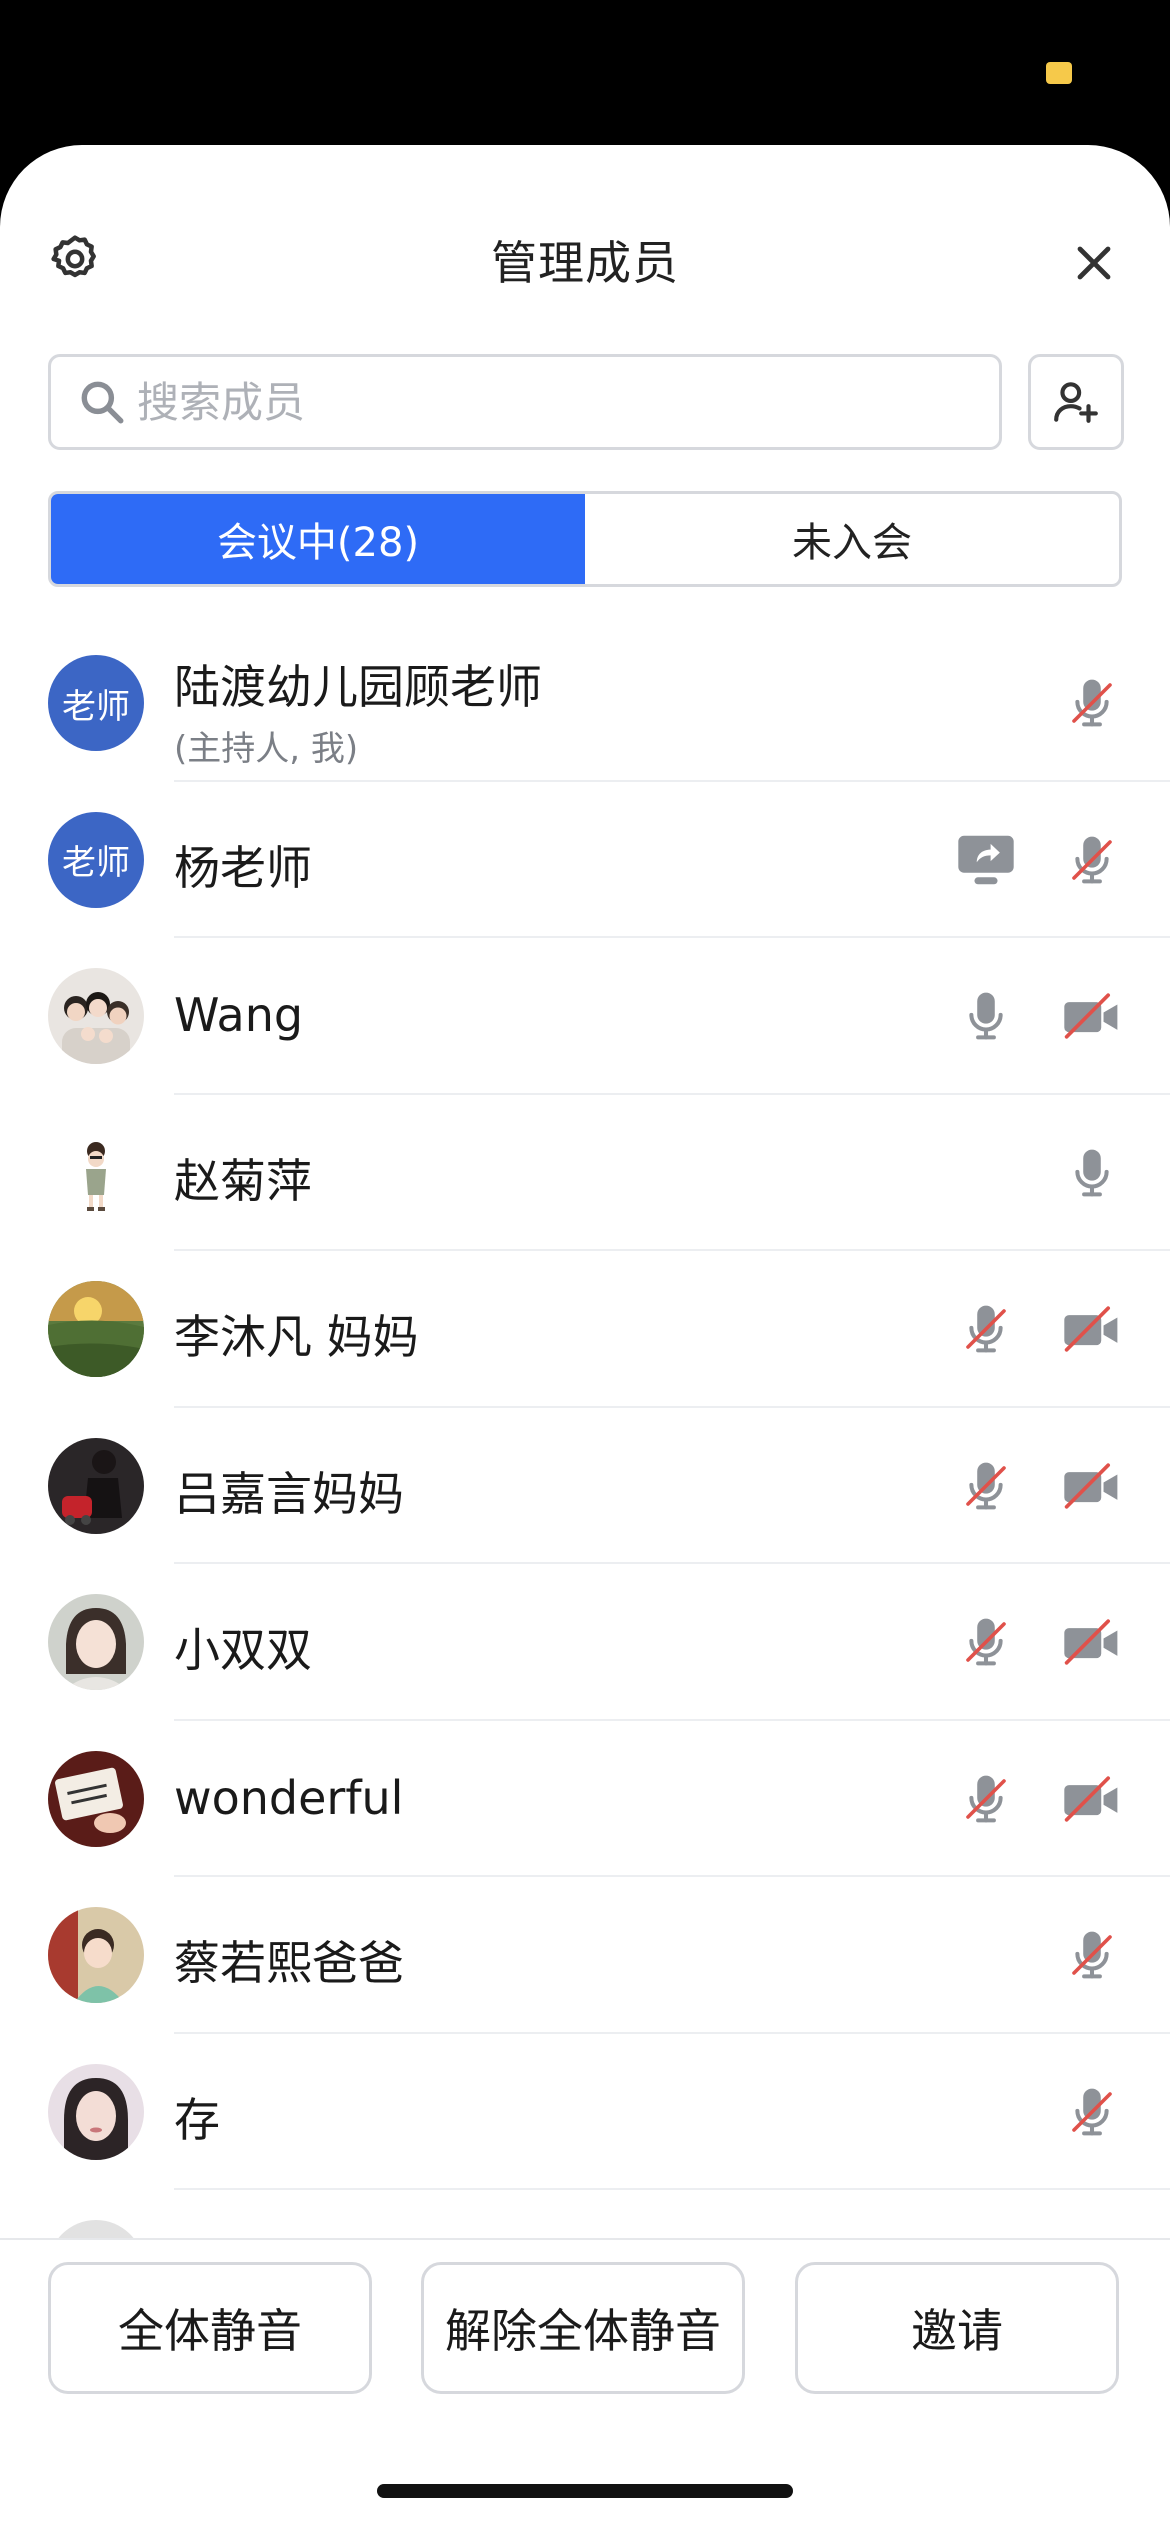 This screenshot has width=1170, height=2532. I want to click on member-name: 存, so click(197, 2119).